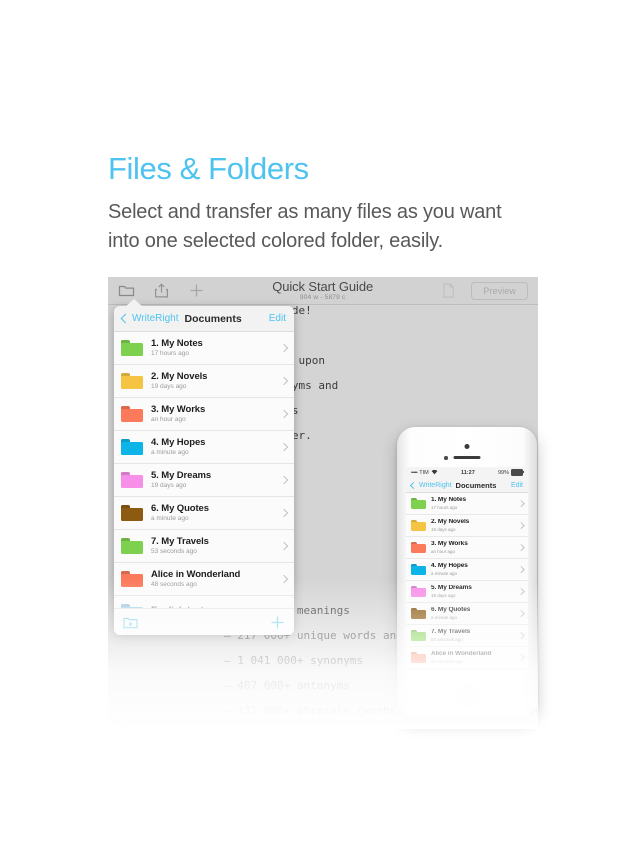  I want to click on iphone-title: Documents, so click(476, 485).